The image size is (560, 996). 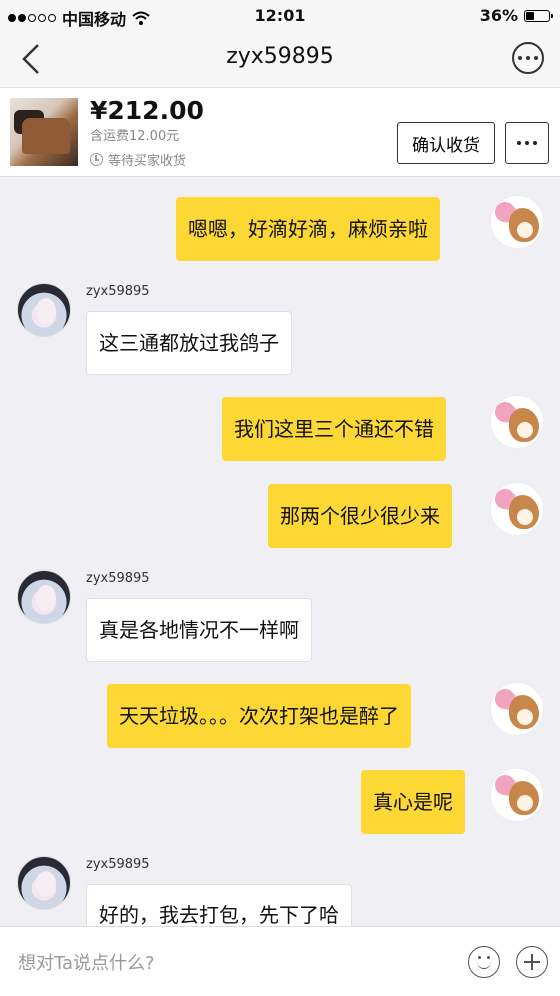 What do you see at coordinates (484, 962) in the screenshot?
I see `smiley-icon` at bounding box center [484, 962].